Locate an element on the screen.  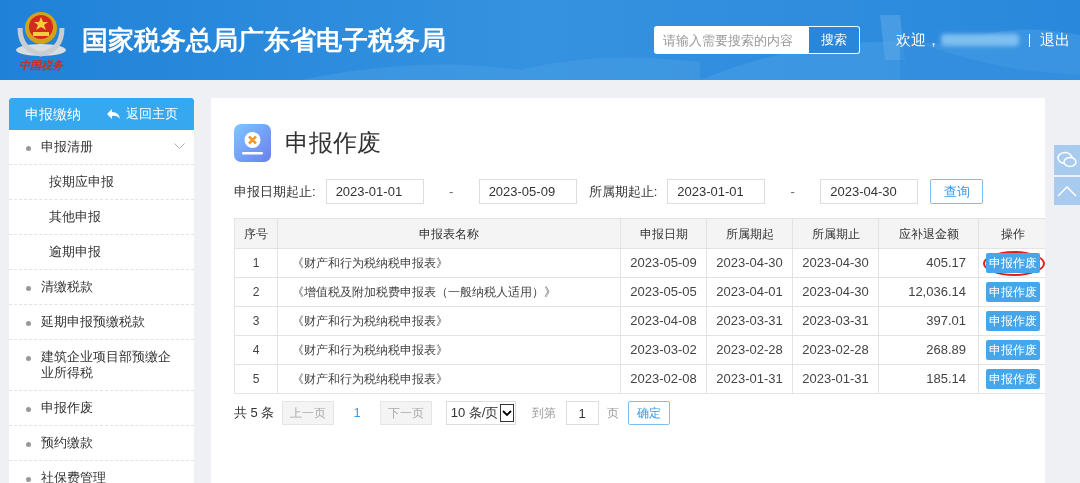
sidebar-item: 建筑企业项目部预缴企业所得税 is located at coordinates (101, 365).